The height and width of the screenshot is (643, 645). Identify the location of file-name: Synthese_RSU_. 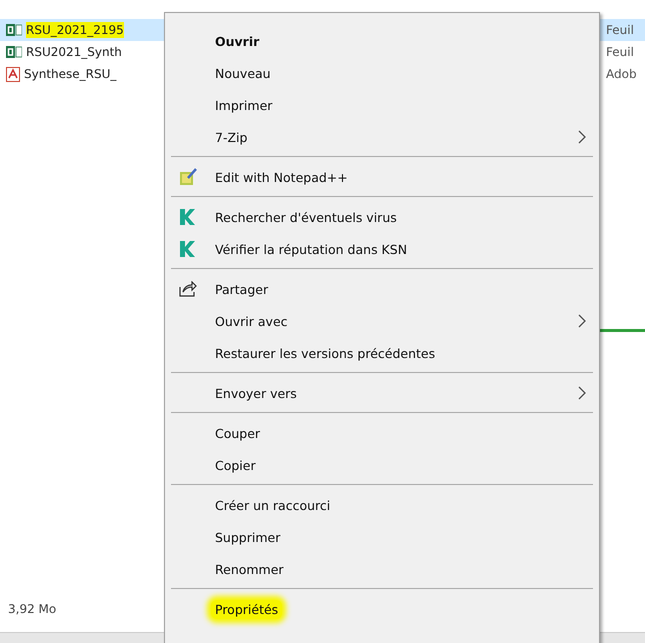
(70, 74).